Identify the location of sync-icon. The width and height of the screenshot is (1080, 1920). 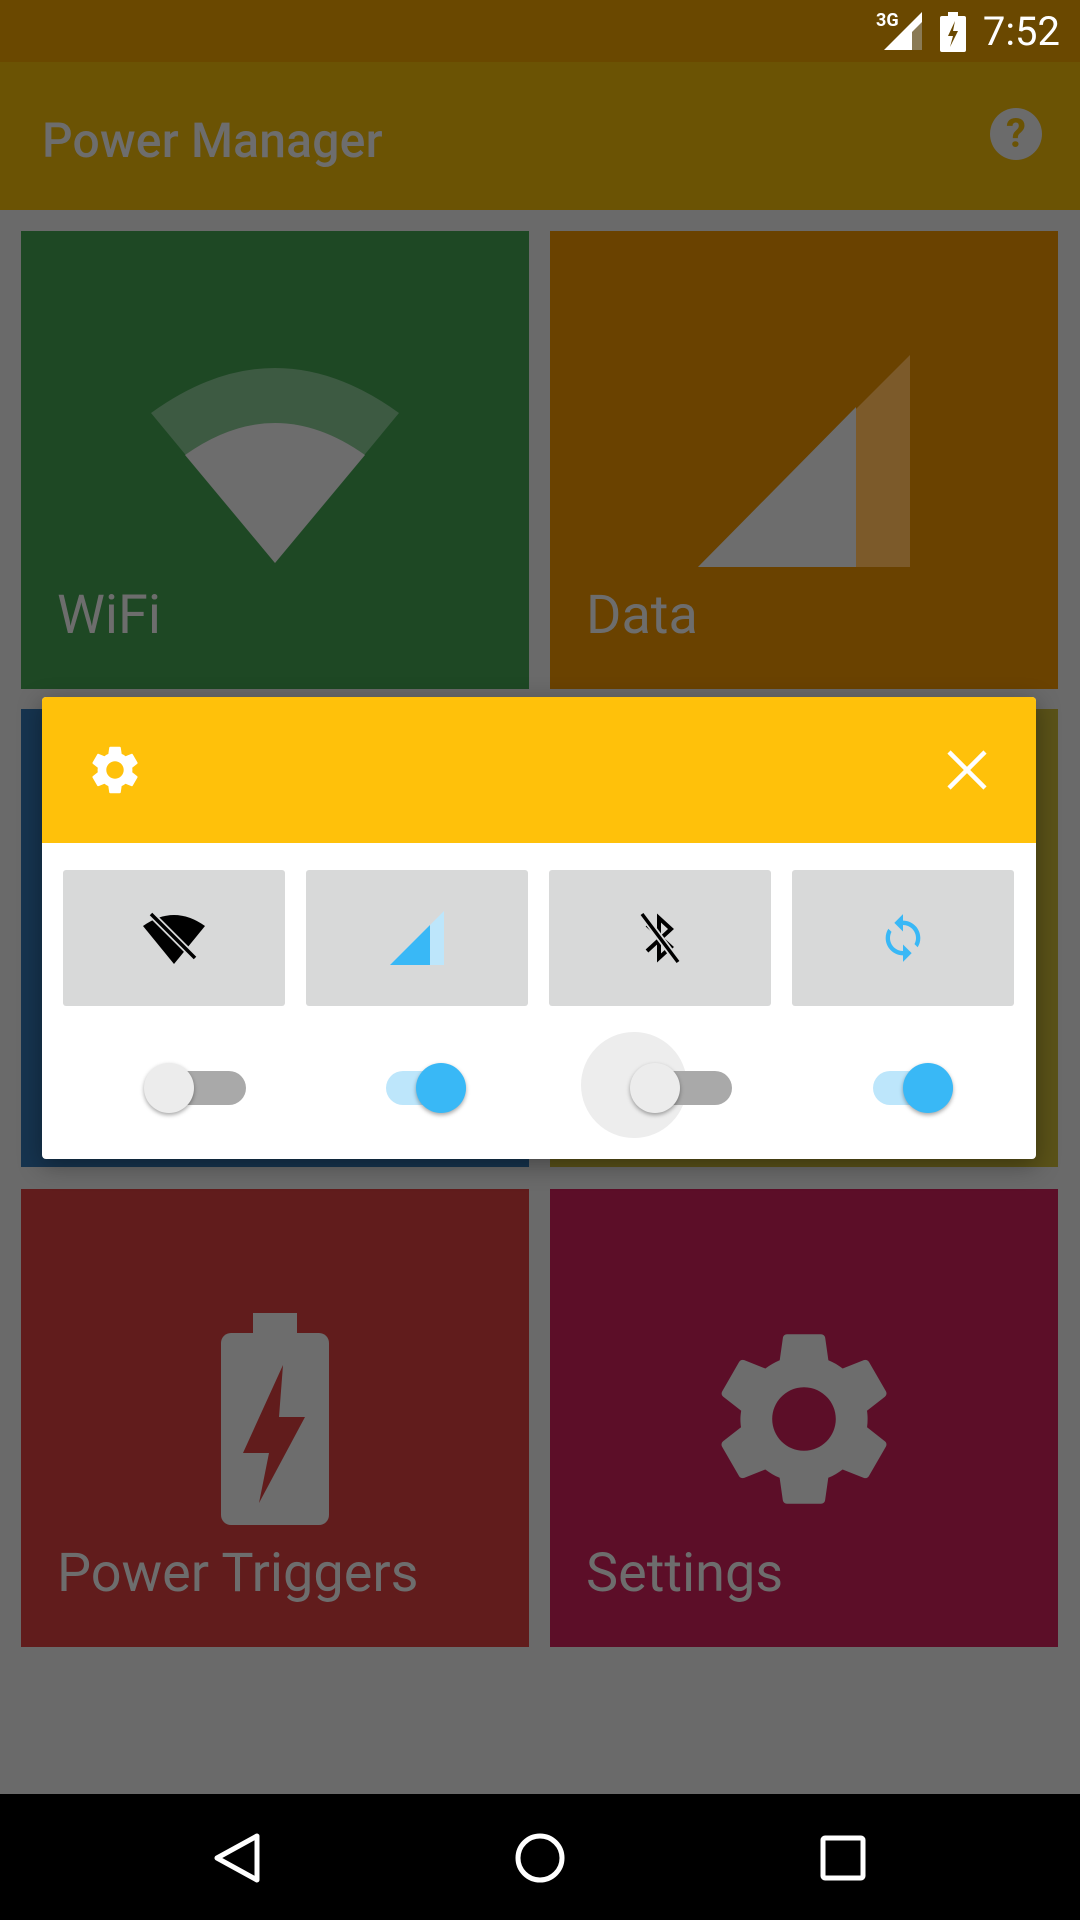
(903, 938).